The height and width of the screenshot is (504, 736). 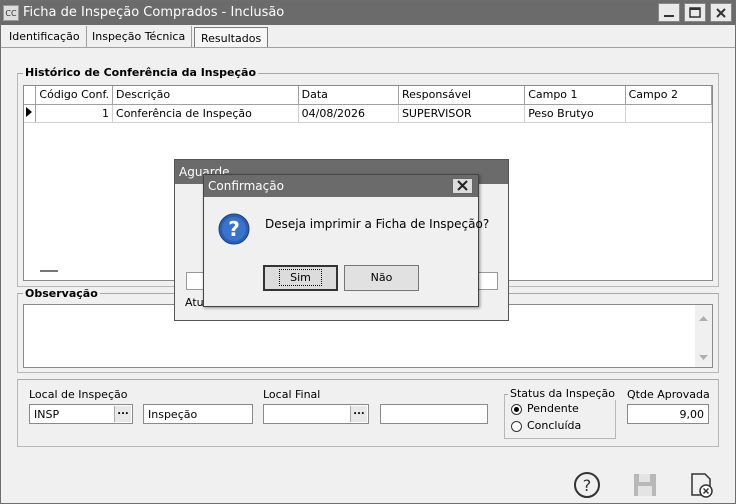 I want to click on maximize-button, so click(x=695, y=12).